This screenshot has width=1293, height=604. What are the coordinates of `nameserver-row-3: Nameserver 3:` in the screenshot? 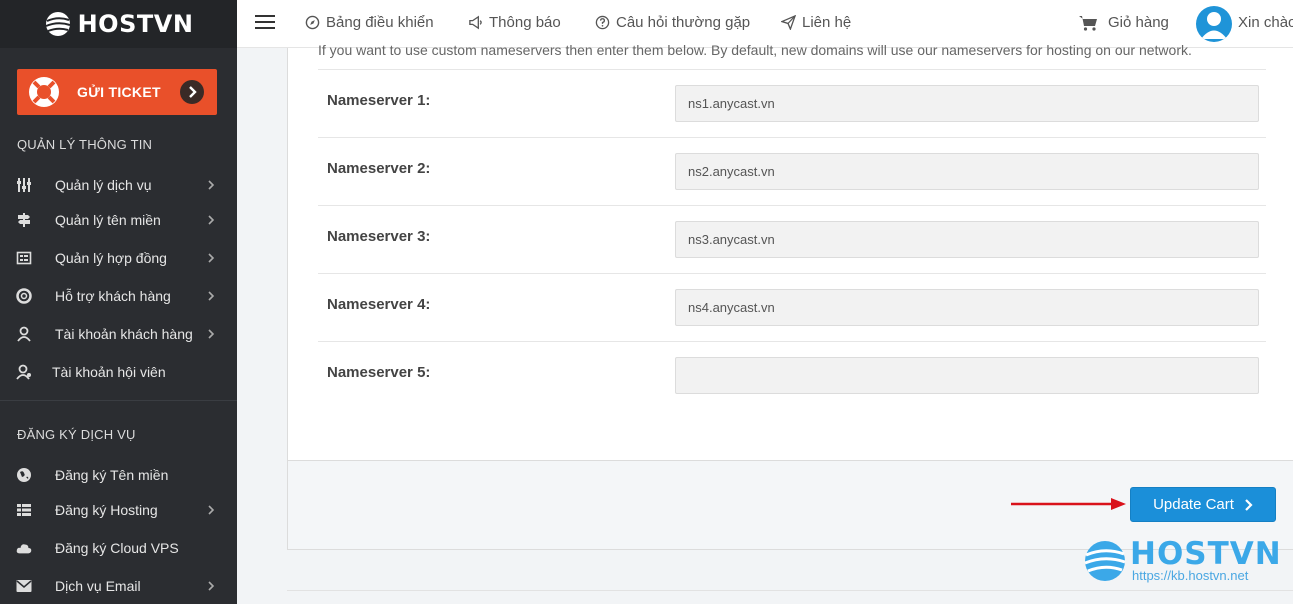 It's located at (792, 239).